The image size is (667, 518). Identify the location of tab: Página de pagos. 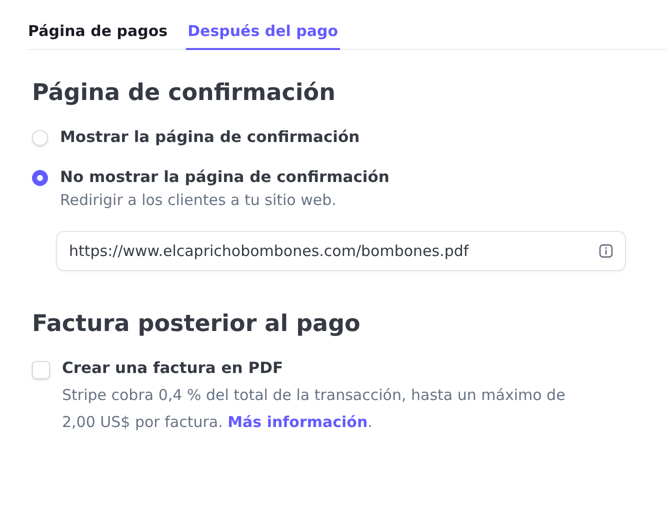
(99, 32).